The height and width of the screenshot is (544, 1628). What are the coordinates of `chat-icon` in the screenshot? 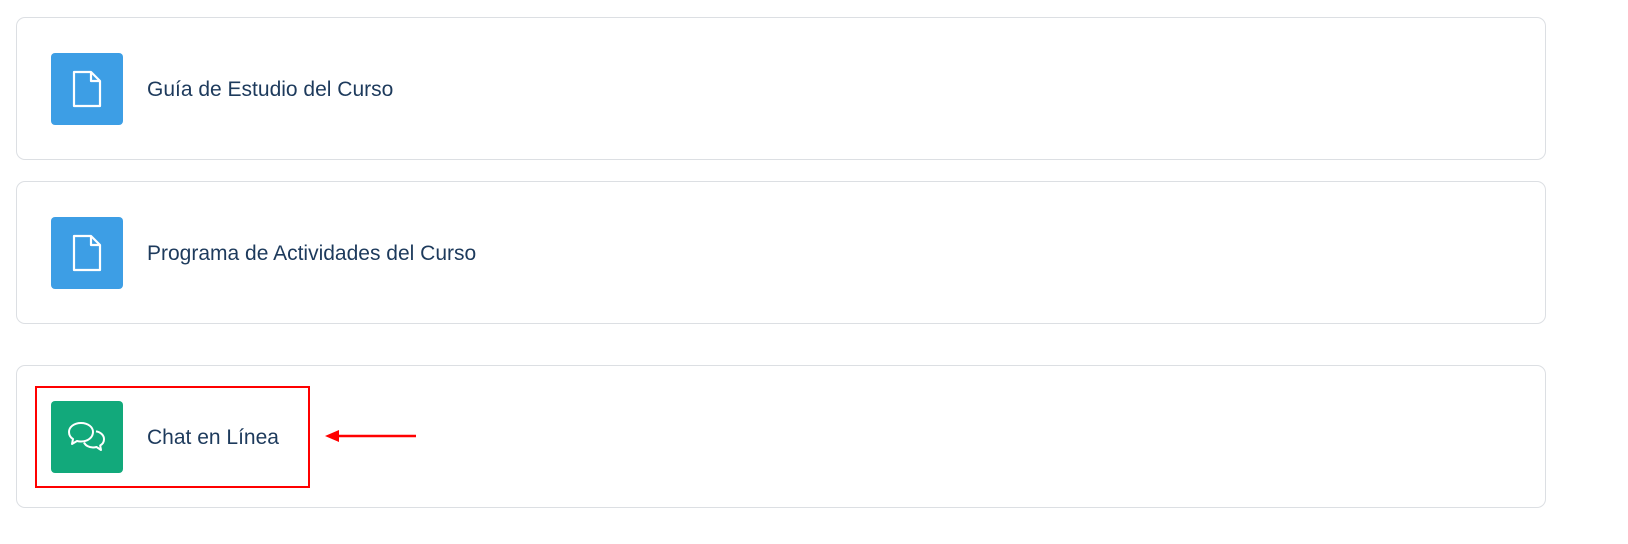 It's located at (87, 437).